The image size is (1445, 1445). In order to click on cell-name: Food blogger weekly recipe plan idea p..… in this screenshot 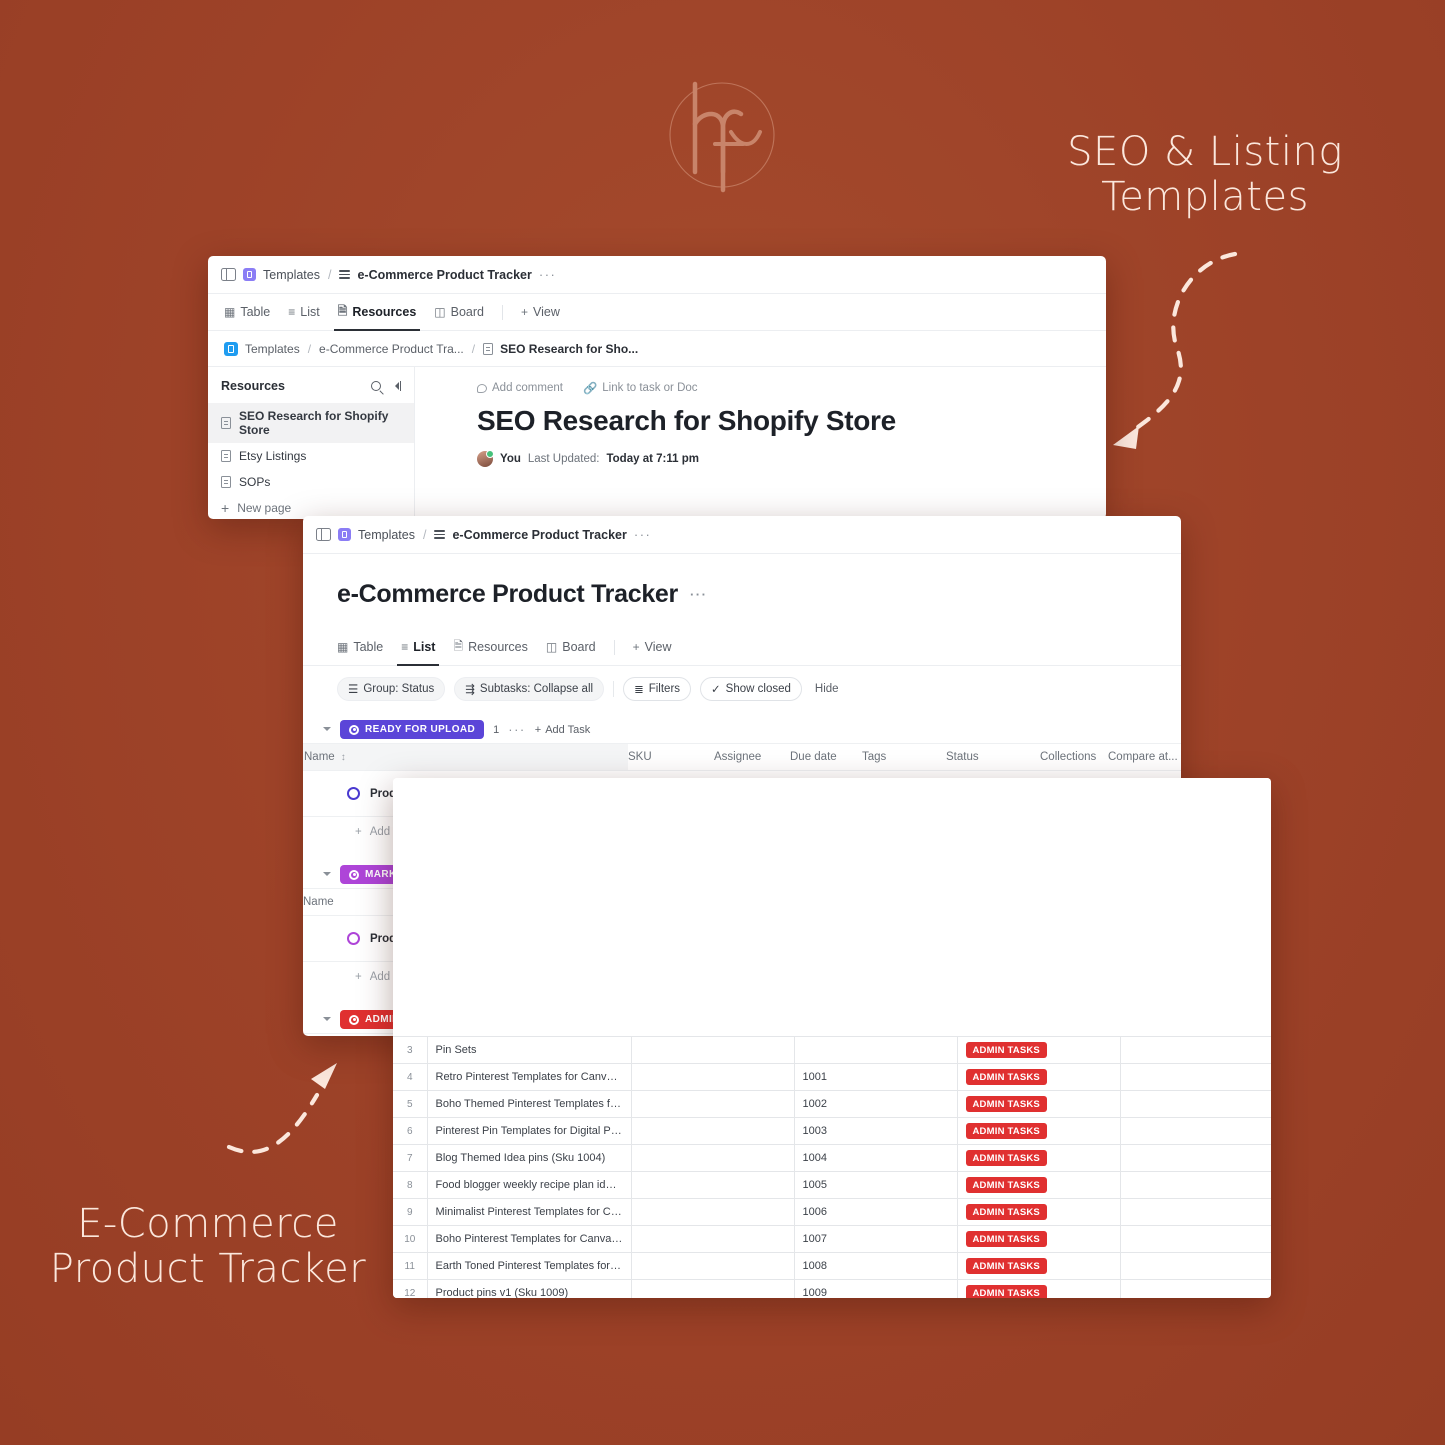, I will do `click(529, 1185)`.